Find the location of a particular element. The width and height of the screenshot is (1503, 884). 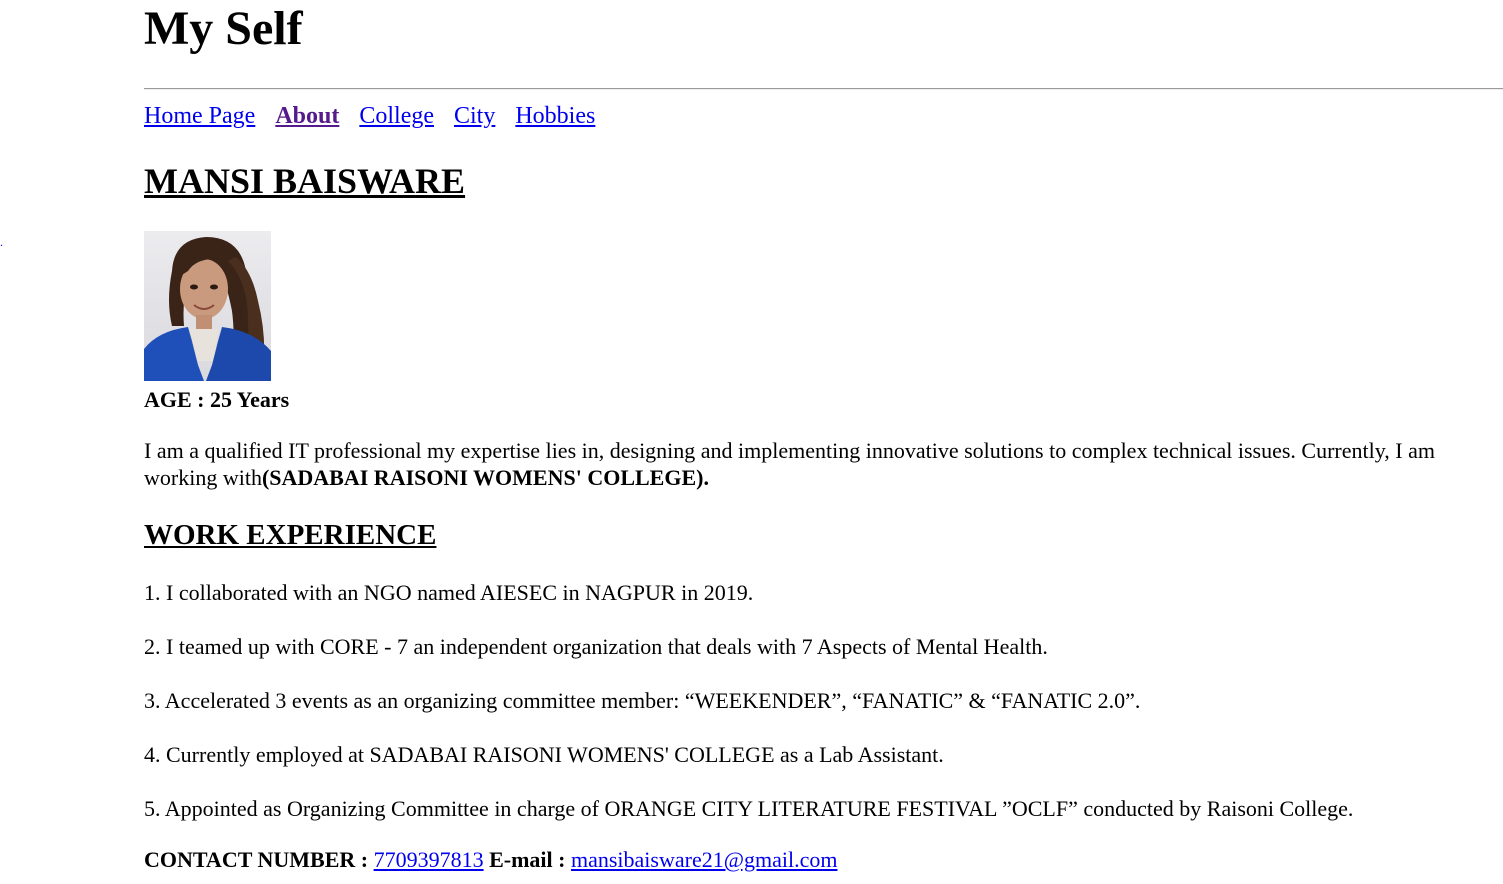

nav-link-home: Home Page is located at coordinates (199, 116).